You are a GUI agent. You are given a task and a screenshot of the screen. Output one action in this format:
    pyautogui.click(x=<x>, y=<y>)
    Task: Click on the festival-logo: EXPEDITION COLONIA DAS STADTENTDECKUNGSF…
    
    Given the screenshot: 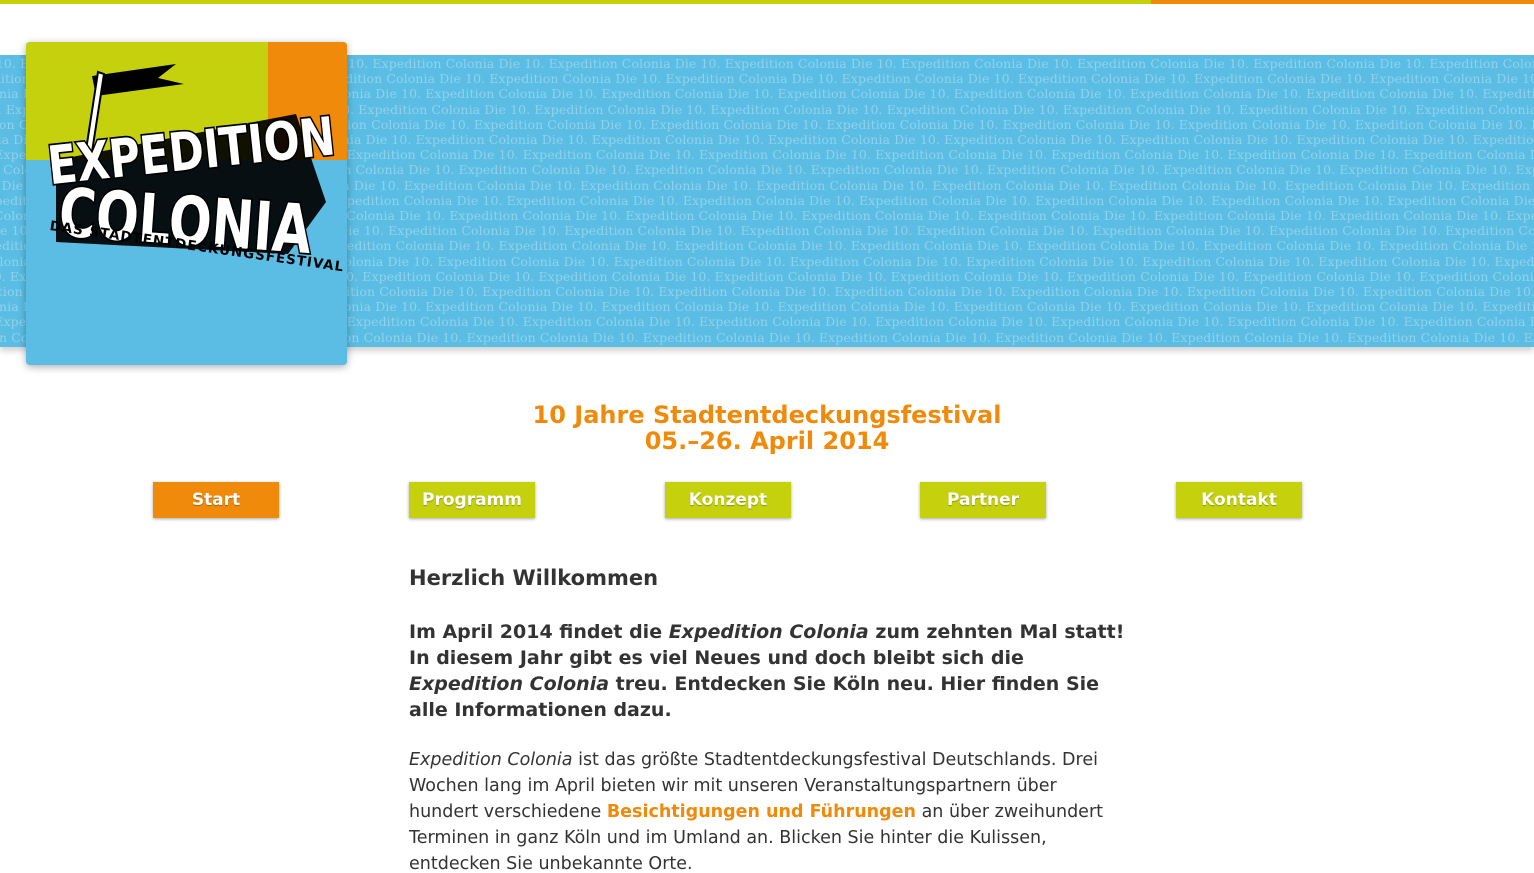 What is the action you would take?
    pyautogui.click(x=186, y=203)
    